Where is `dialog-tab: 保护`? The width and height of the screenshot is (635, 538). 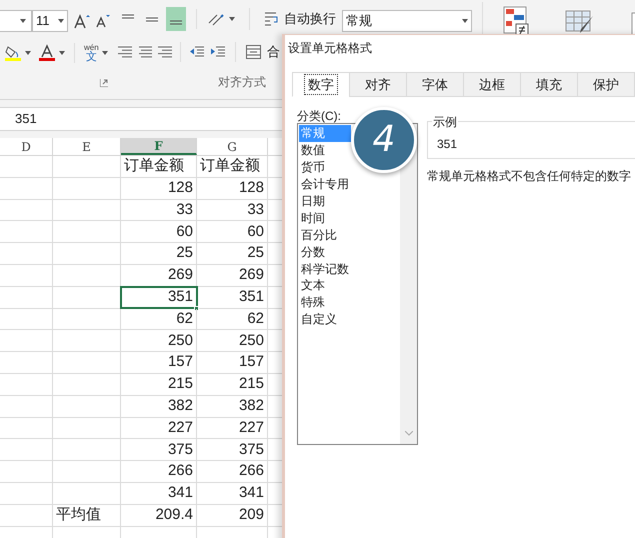
dialog-tab: 保护 is located at coordinates (606, 84).